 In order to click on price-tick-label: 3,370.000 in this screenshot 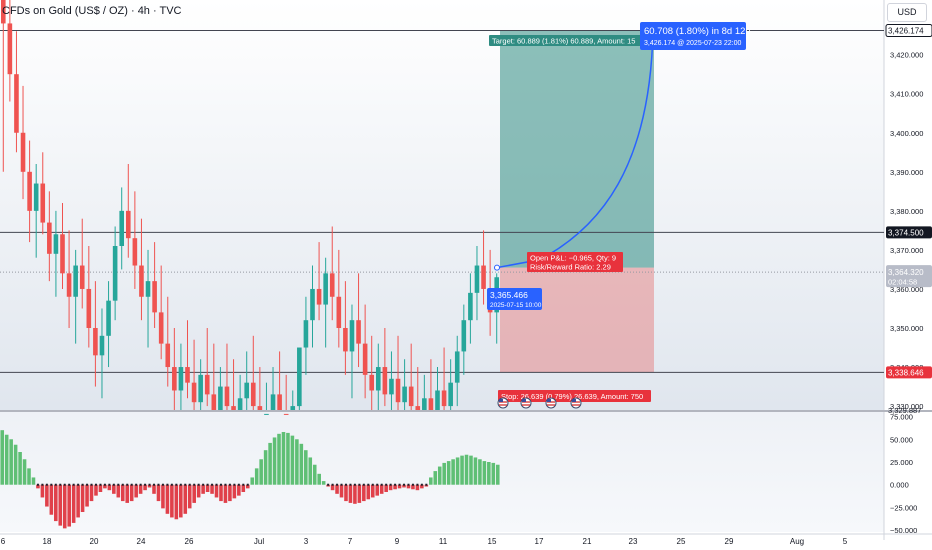, I will do `click(906, 250)`.